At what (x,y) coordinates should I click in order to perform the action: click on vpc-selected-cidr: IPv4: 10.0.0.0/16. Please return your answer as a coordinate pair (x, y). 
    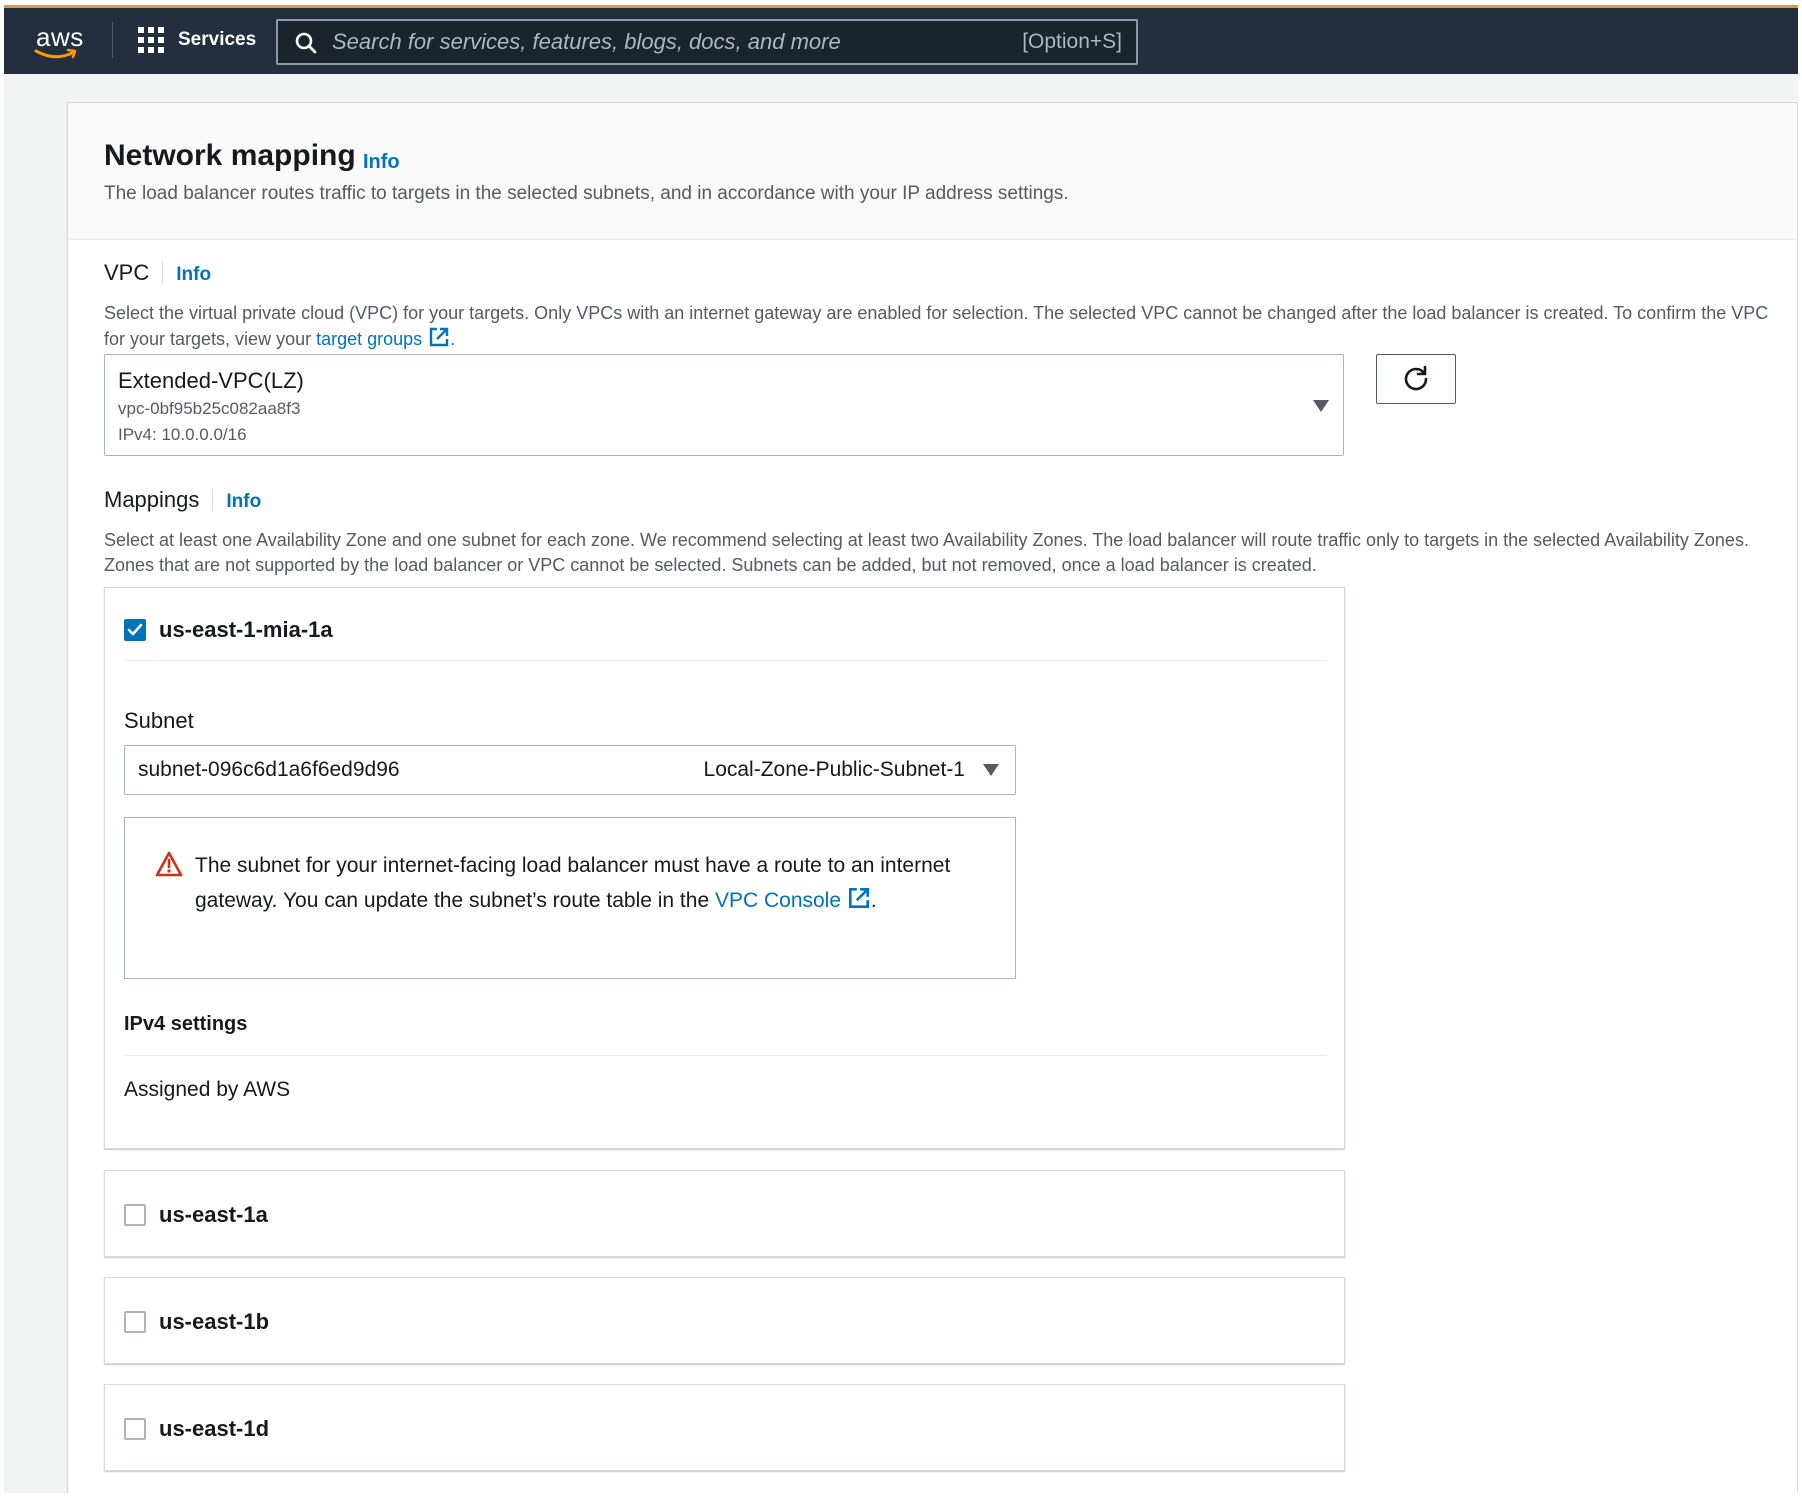
    Looking at the image, I should click on (182, 434).